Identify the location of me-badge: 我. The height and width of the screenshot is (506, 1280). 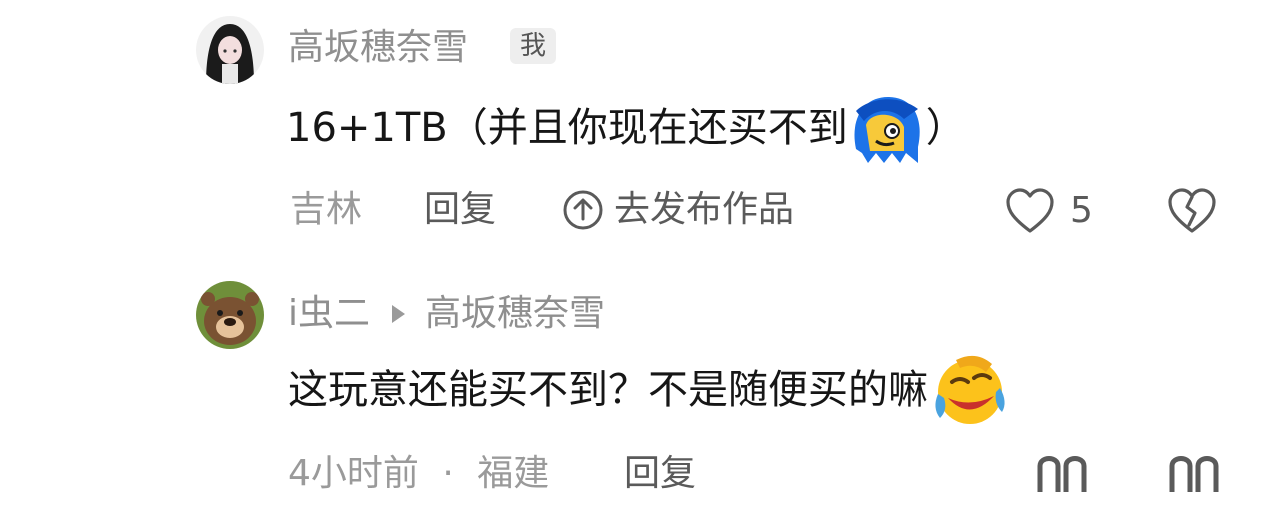
(533, 46).